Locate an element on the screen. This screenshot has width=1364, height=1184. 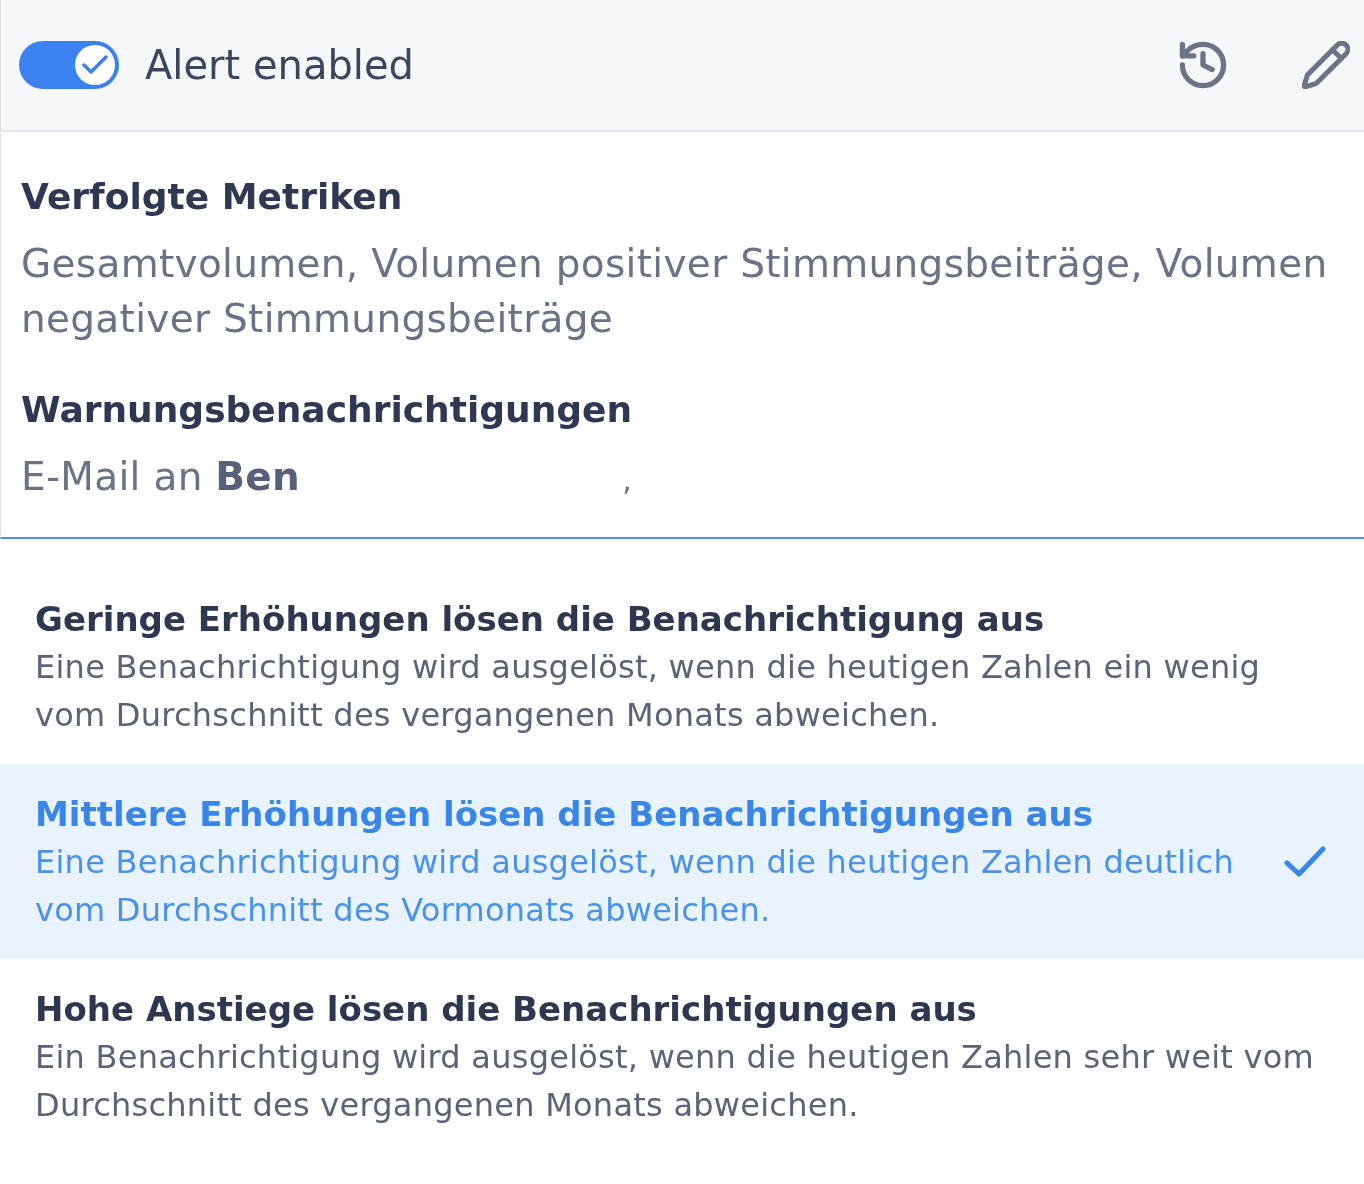
alert-status-label: Alert enabled is located at coordinates (280, 65).